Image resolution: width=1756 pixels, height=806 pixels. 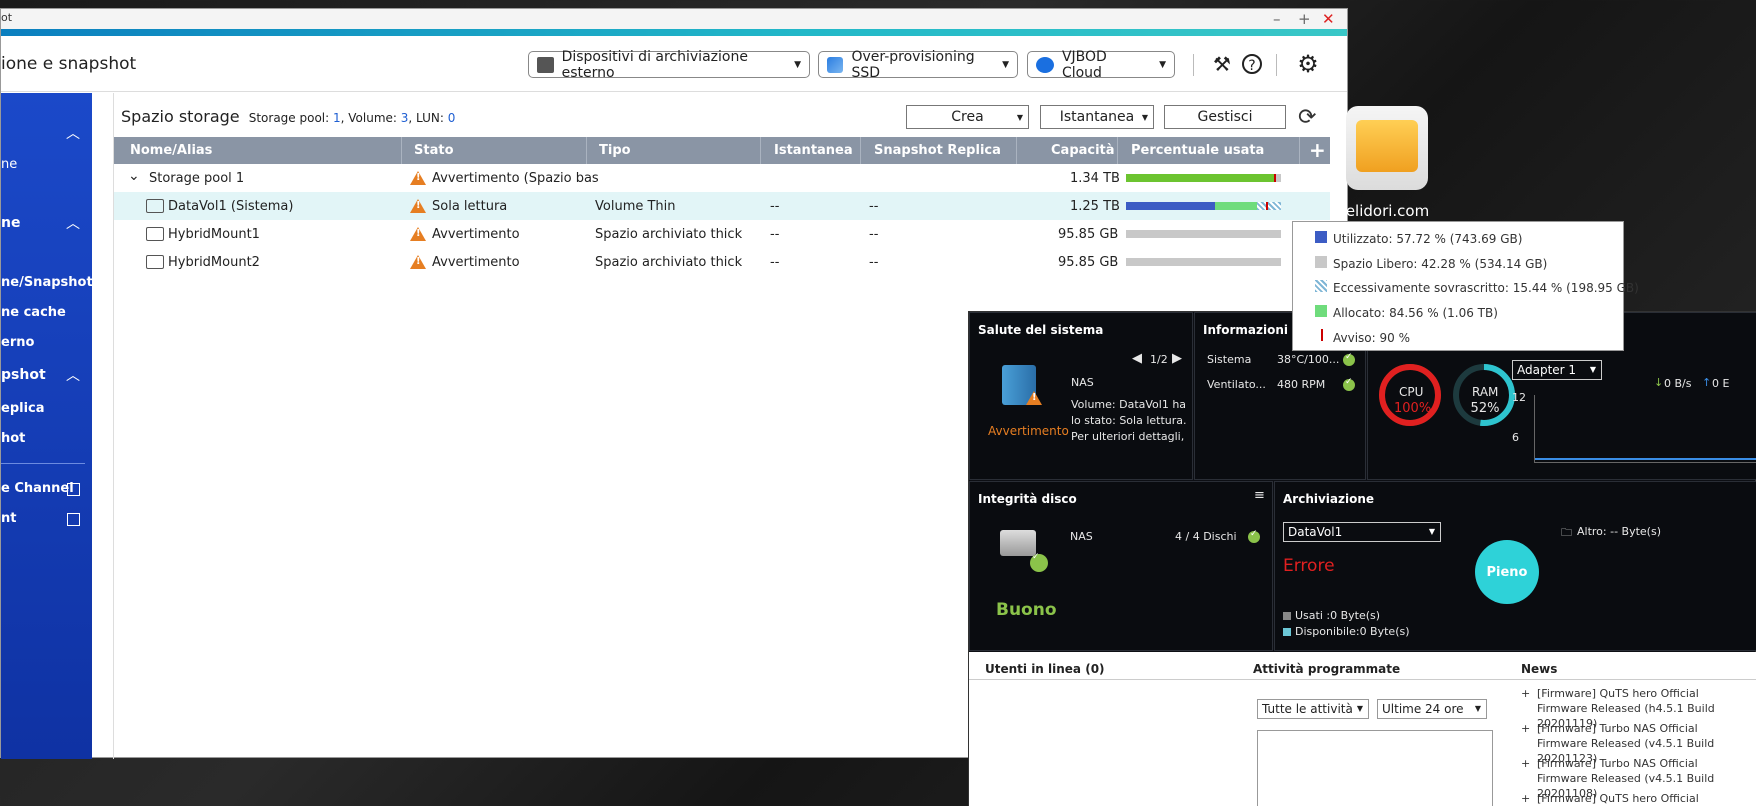 I want to click on column-header: Capacità, so click(x=1083, y=150).